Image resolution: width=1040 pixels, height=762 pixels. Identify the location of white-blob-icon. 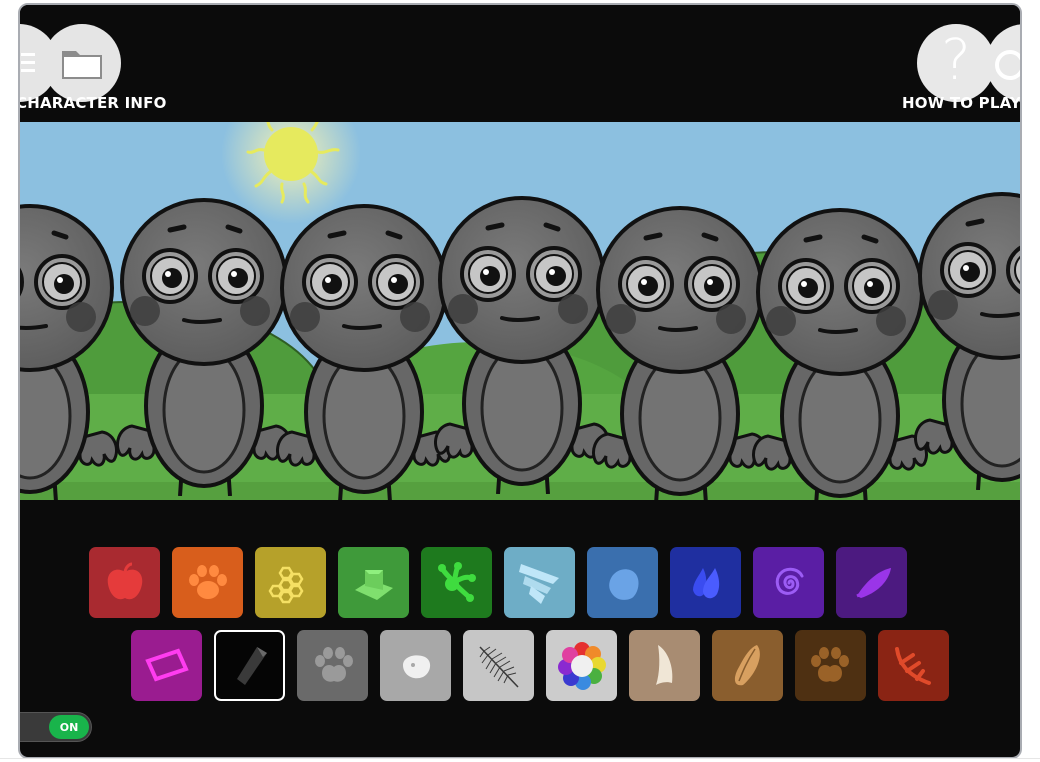
(416, 666).